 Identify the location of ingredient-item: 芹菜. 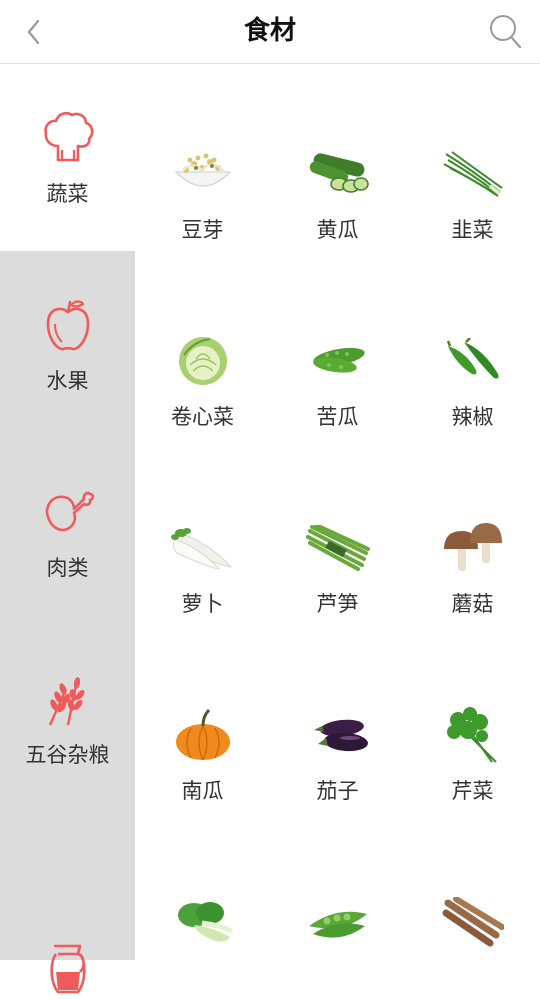
(472, 718).